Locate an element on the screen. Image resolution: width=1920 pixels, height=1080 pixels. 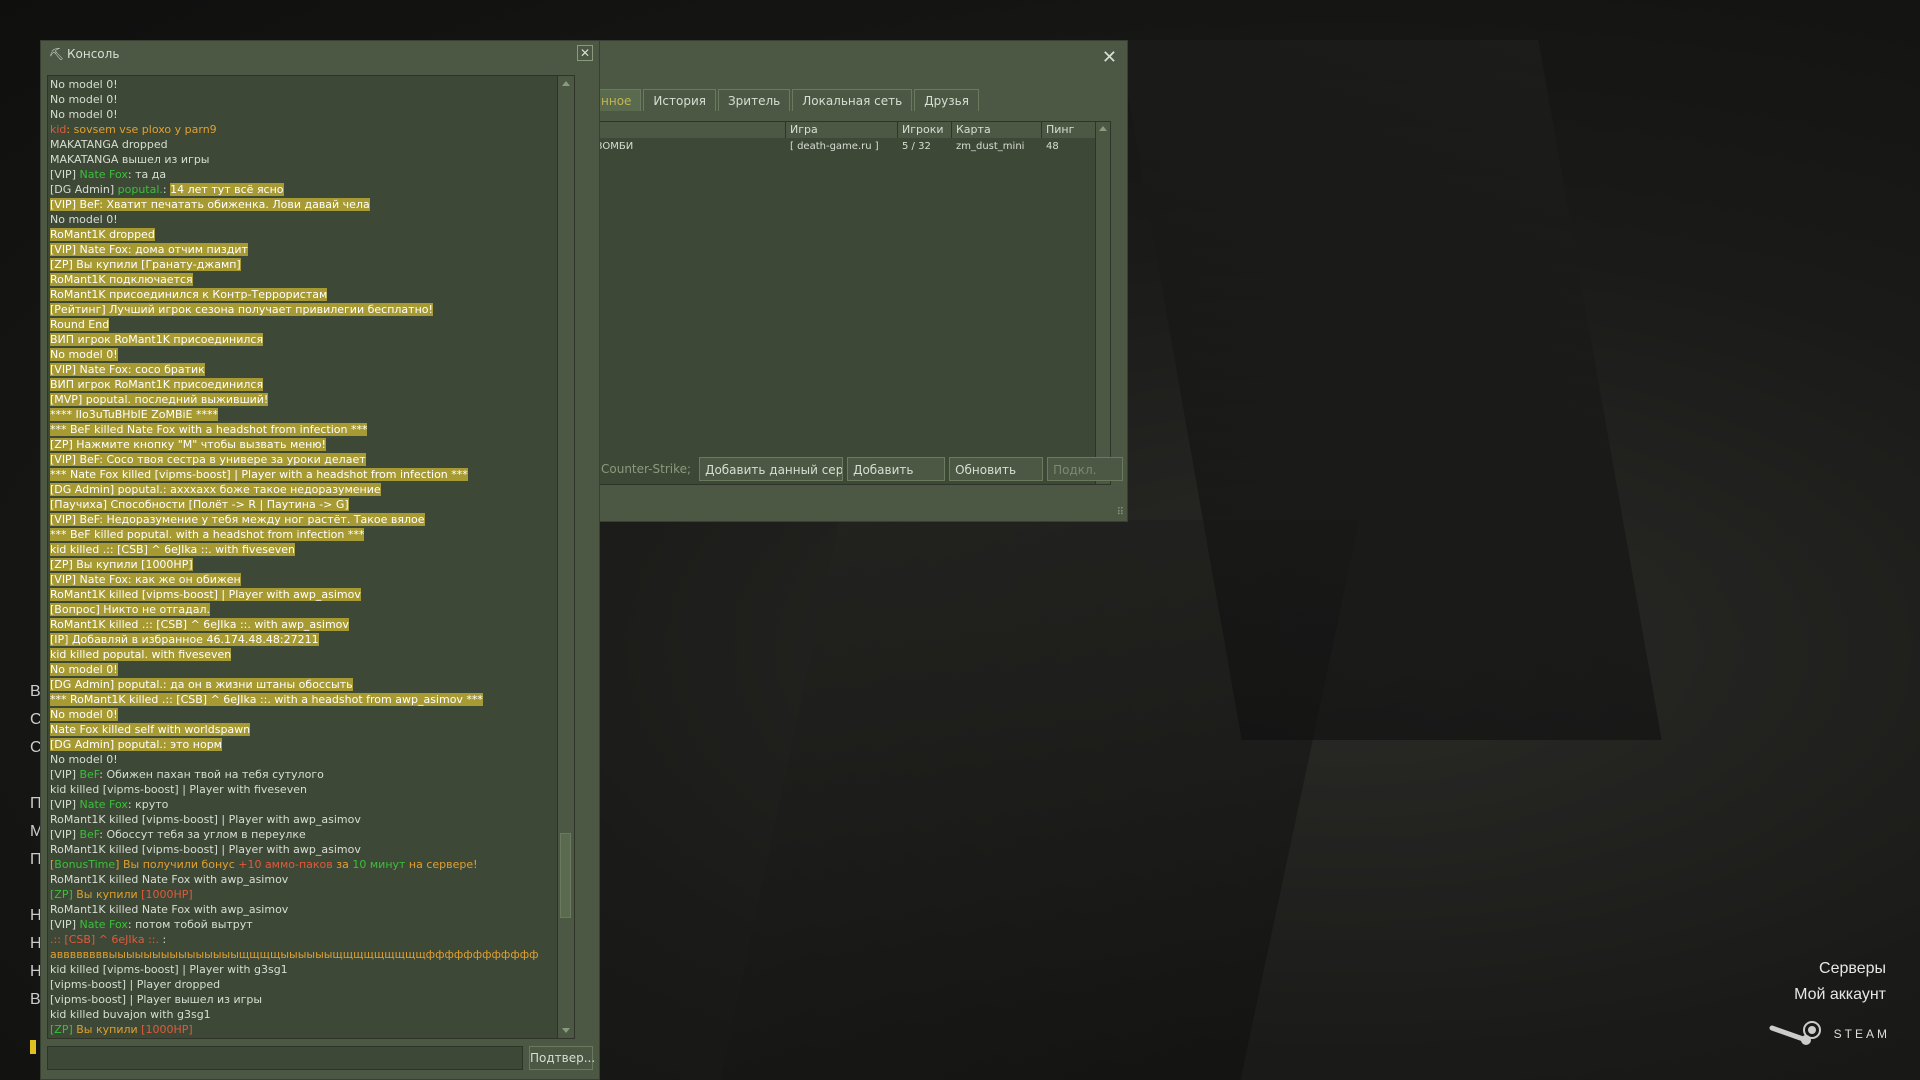
console-titlebar: ⛏ Консоль ✕ is located at coordinates (320, 54).